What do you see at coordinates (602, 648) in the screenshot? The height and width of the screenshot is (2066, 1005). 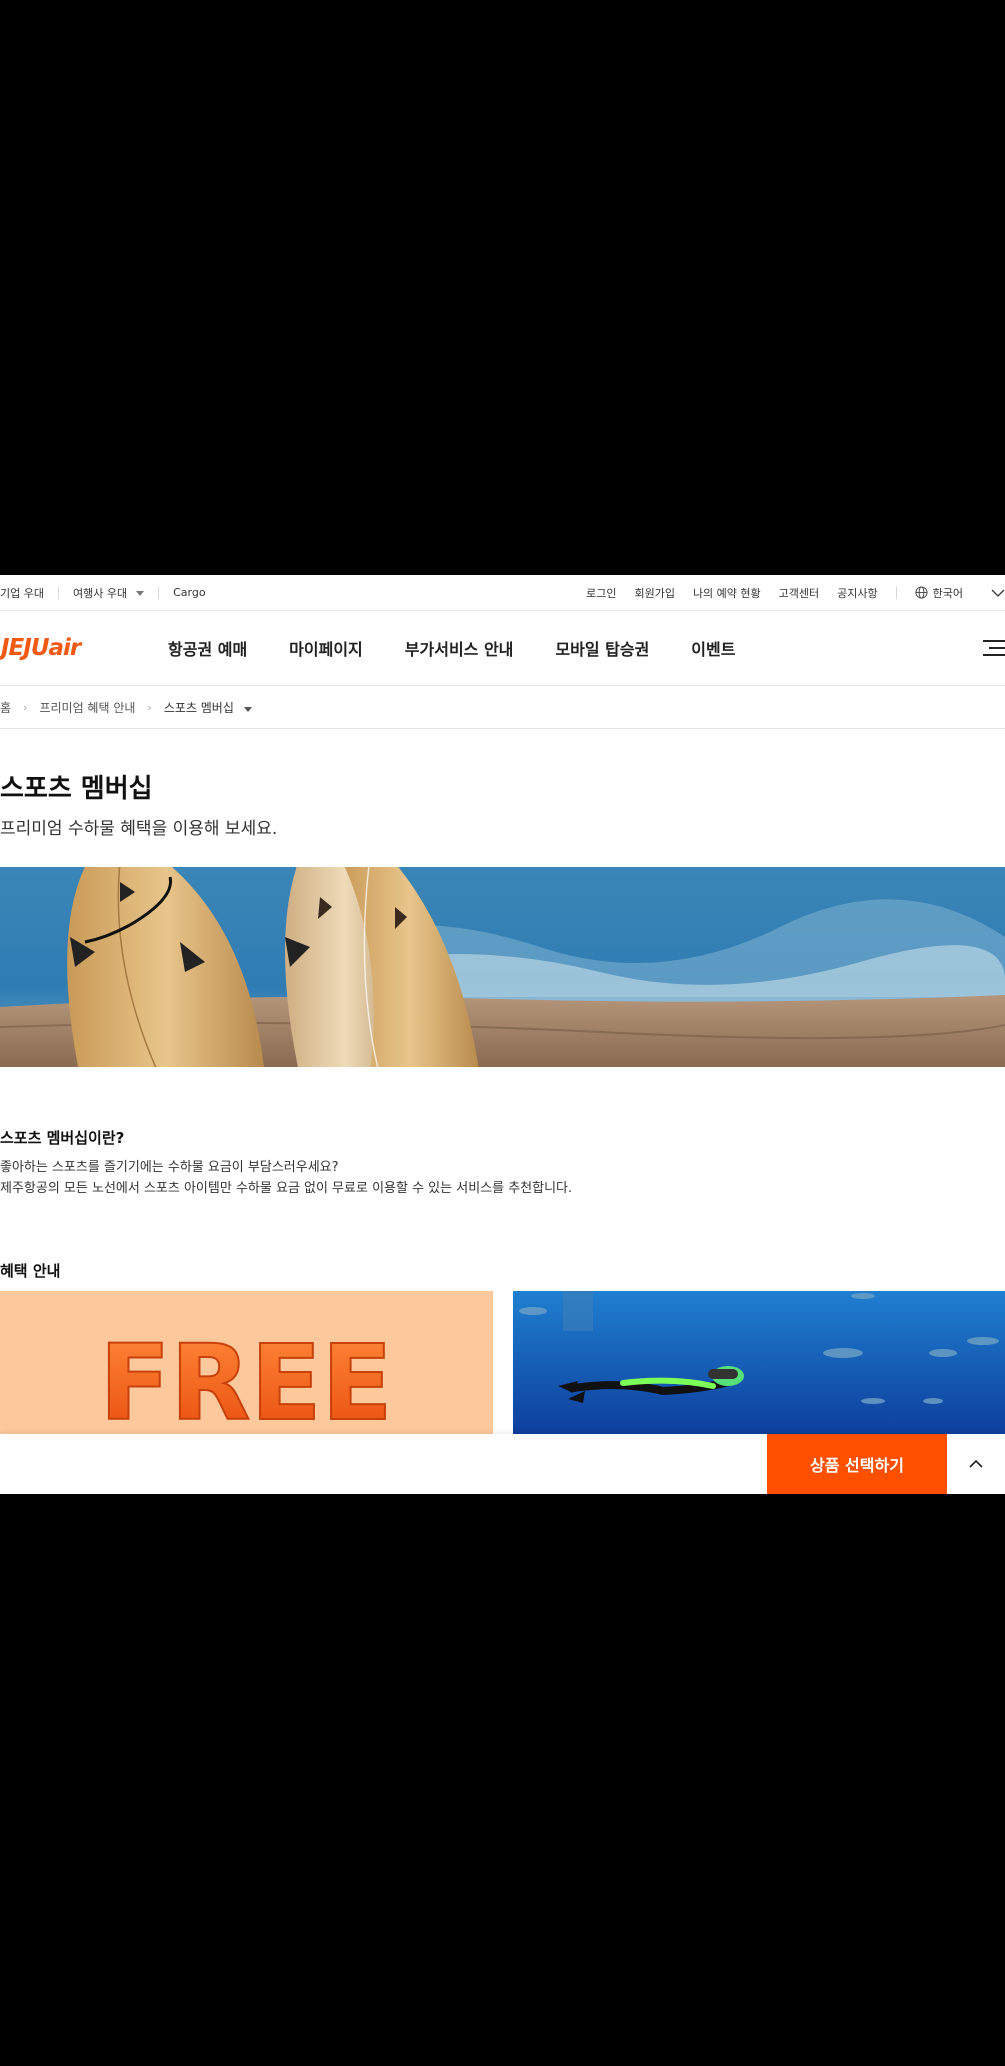 I see `menu-mobile-boarding-pass: 모바일 탑승권` at bounding box center [602, 648].